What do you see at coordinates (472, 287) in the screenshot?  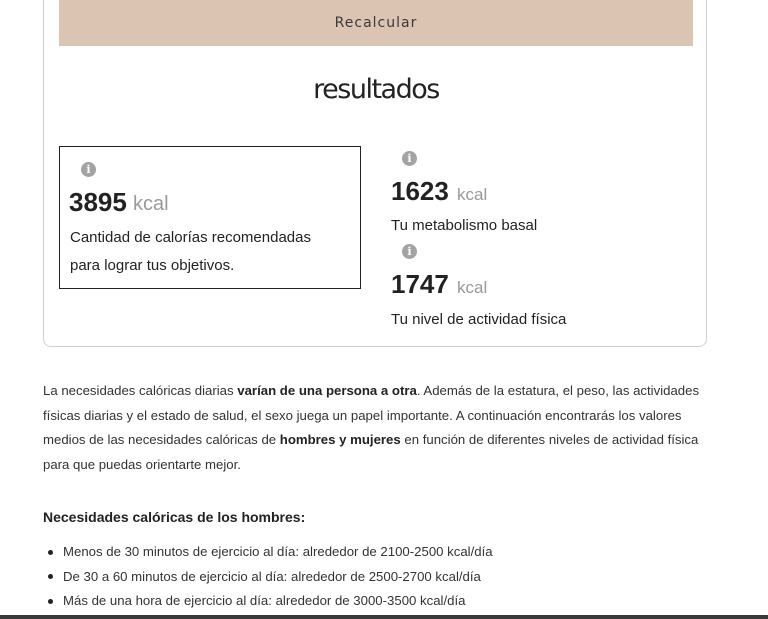 I see `activity-level-unit: kcal` at bounding box center [472, 287].